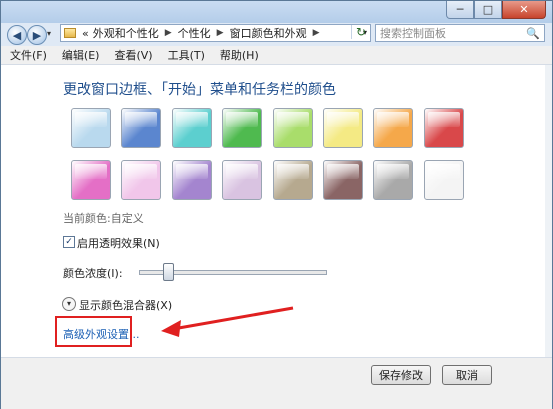 The width and height of the screenshot is (553, 409). What do you see at coordinates (227, 321) in the screenshot?
I see `annotation-arrow-icon` at bounding box center [227, 321].